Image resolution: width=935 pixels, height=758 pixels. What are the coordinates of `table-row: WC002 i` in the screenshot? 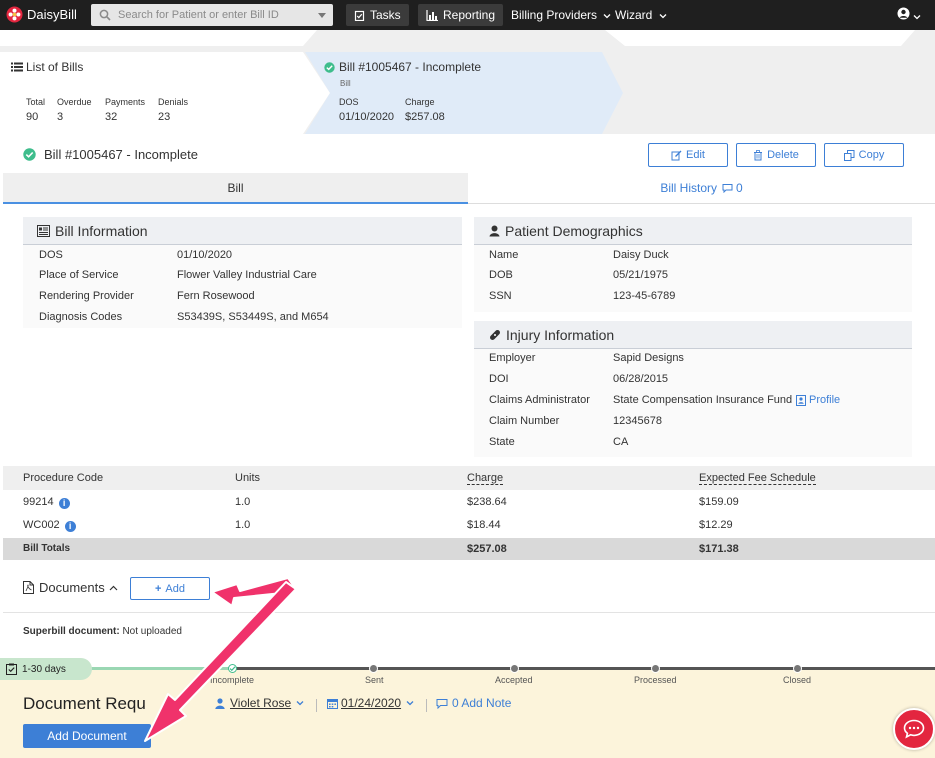 It's located at (49, 525).